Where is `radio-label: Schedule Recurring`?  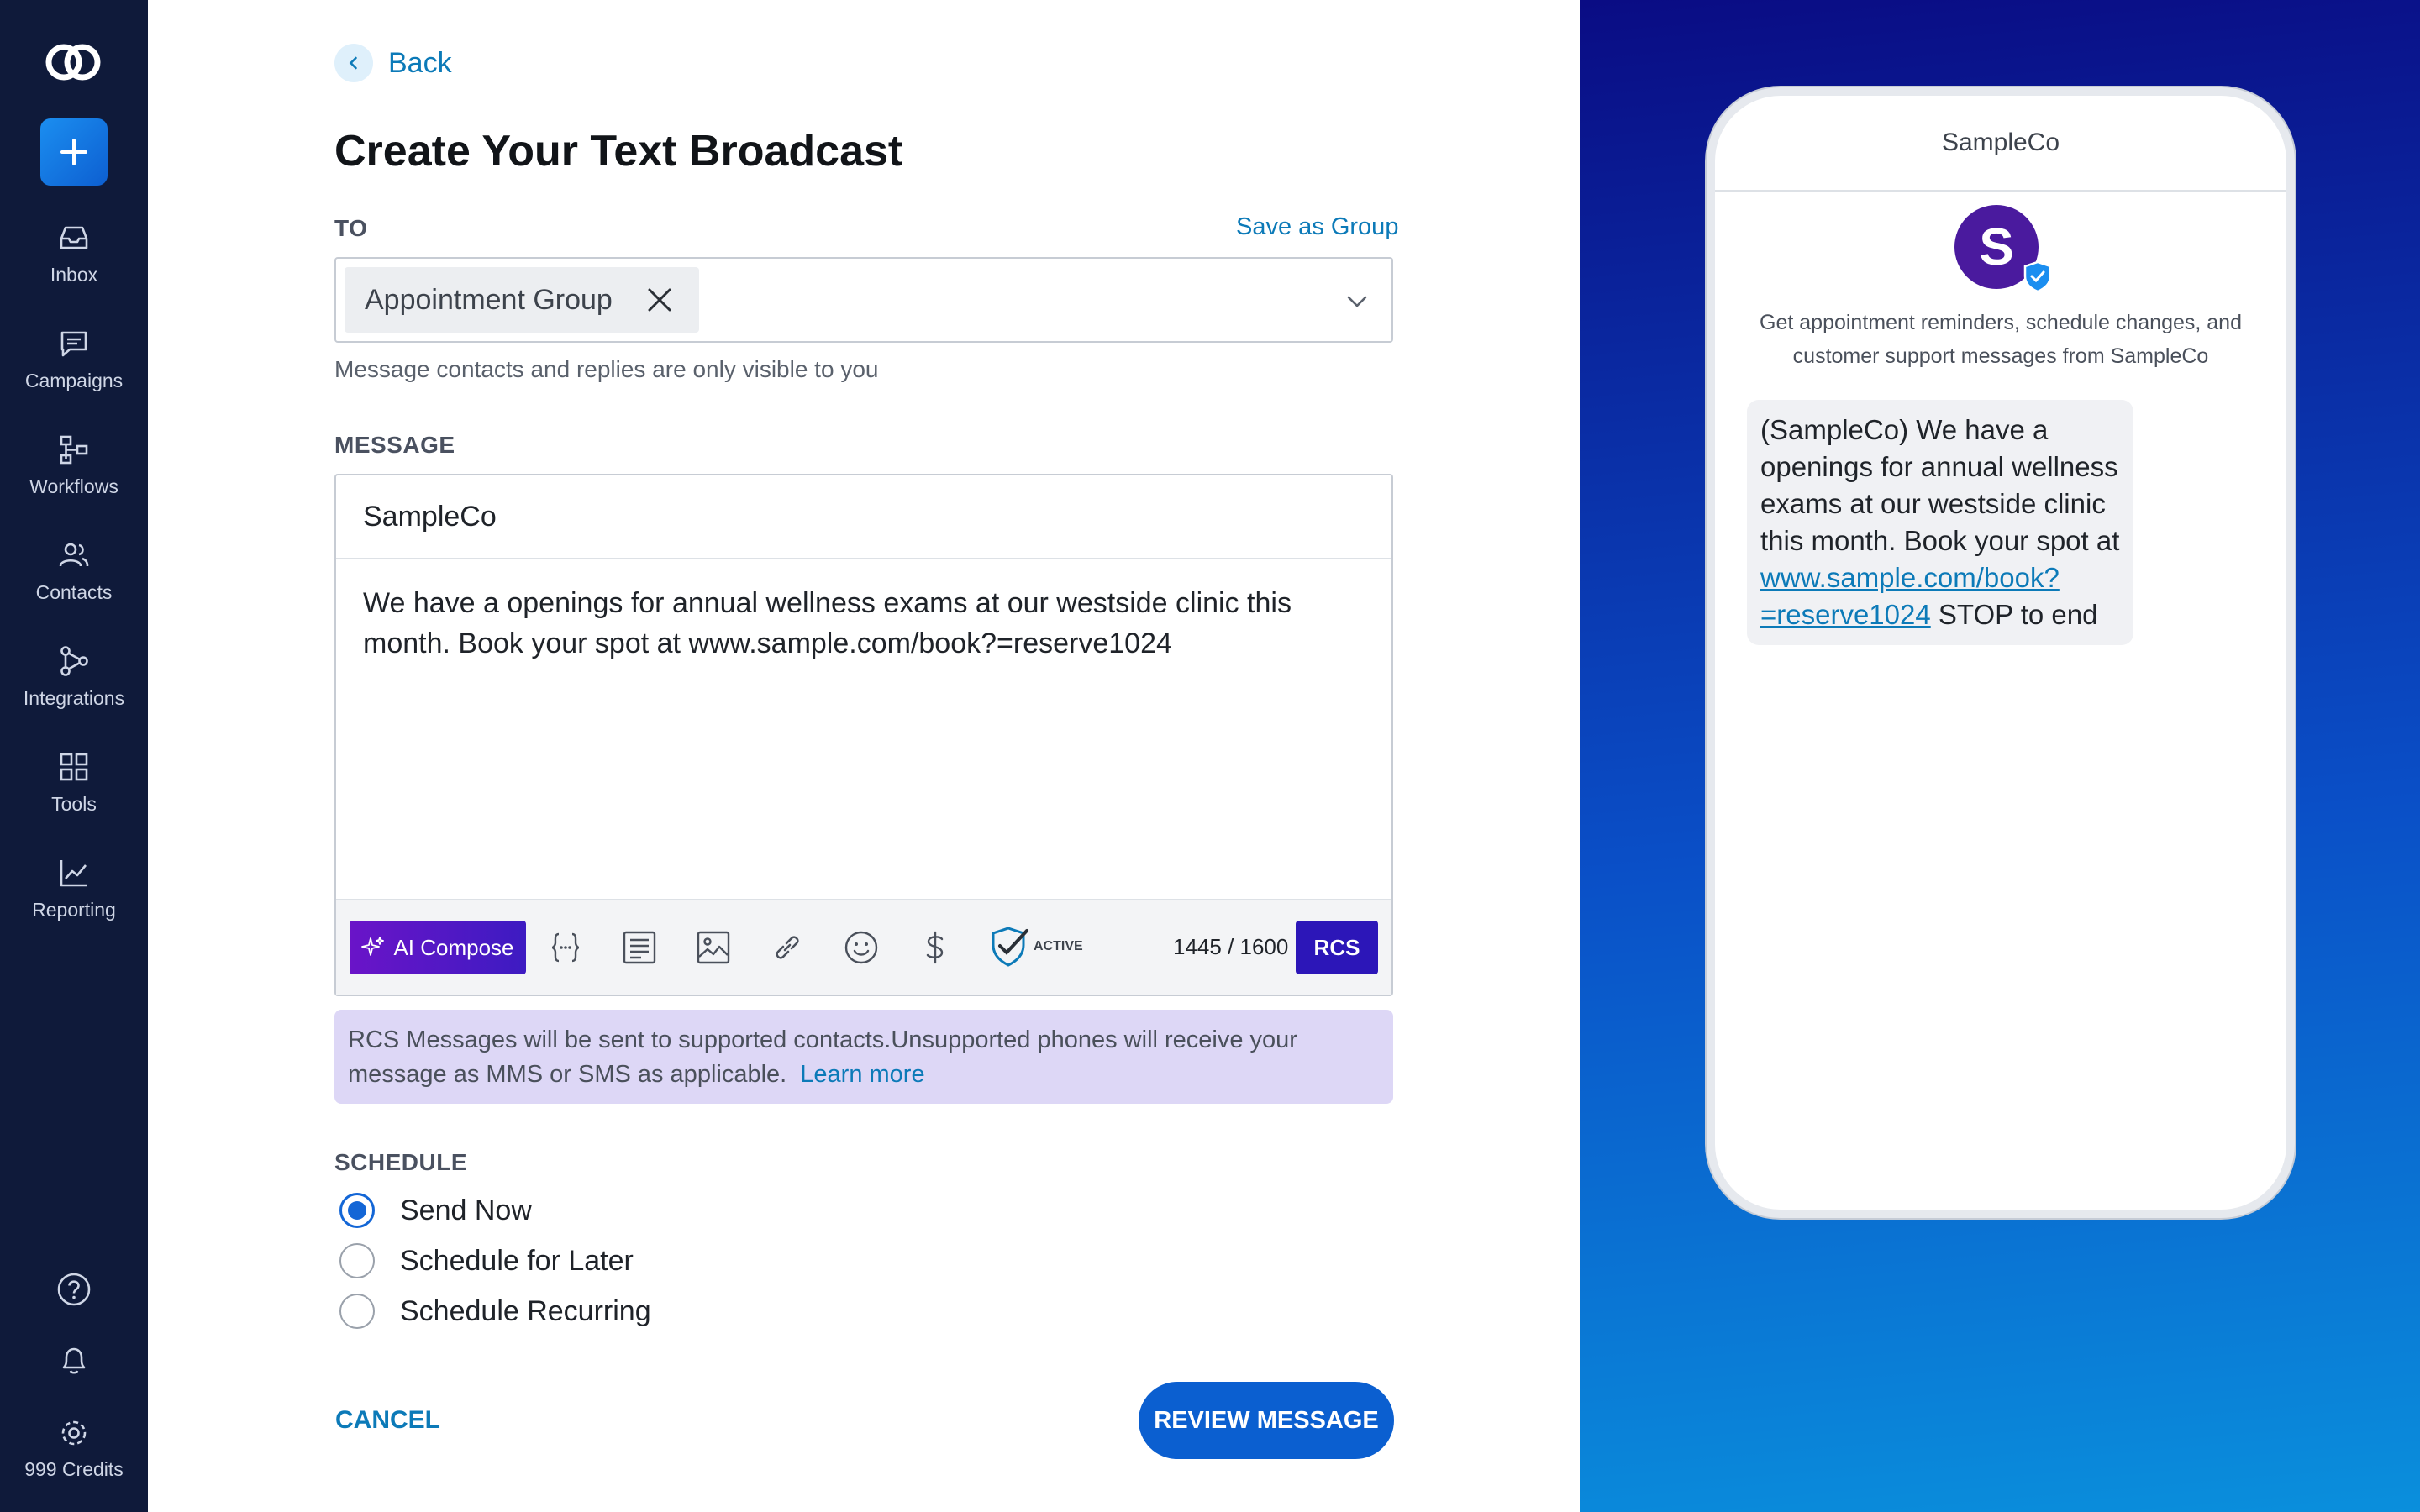 radio-label: Schedule Recurring is located at coordinates (525, 1310).